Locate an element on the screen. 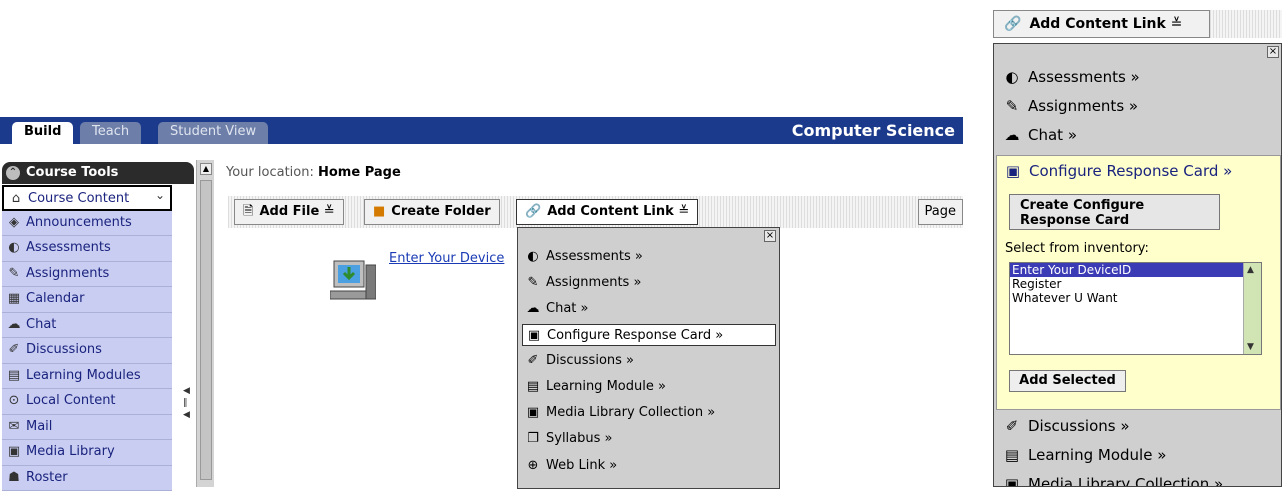 This screenshot has width=1282, height=491. menu-item-chat: ☁ Chat » is located at coordinates (556, 309).